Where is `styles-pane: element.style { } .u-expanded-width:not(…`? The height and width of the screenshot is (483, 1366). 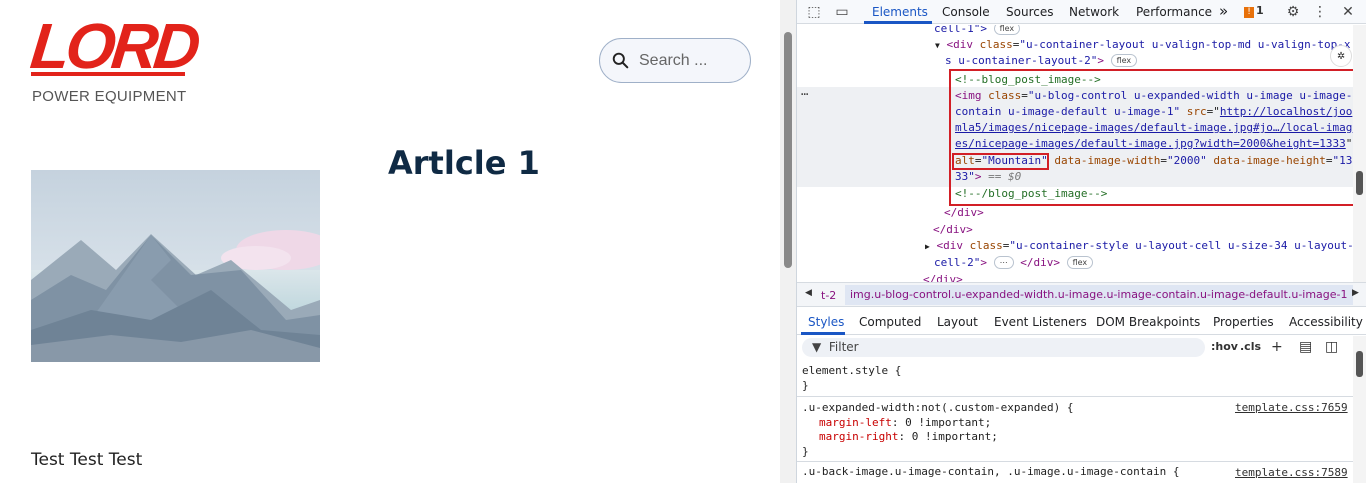 styles-pane: element.style { } .u-expanded-width:not(… is located at coordinates (1075, 422).